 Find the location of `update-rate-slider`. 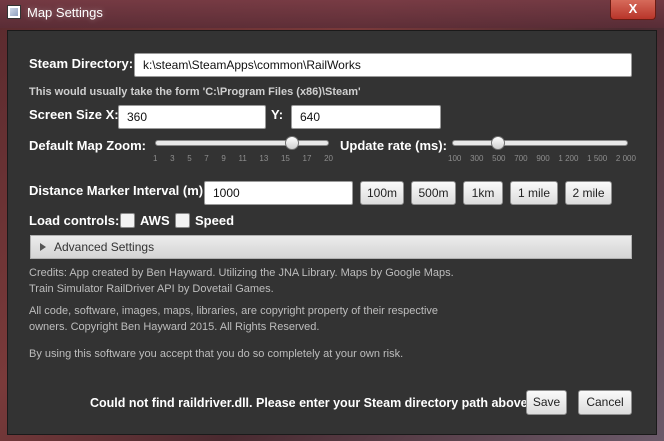

update-rate-slider is located at coordinates (540, 143).